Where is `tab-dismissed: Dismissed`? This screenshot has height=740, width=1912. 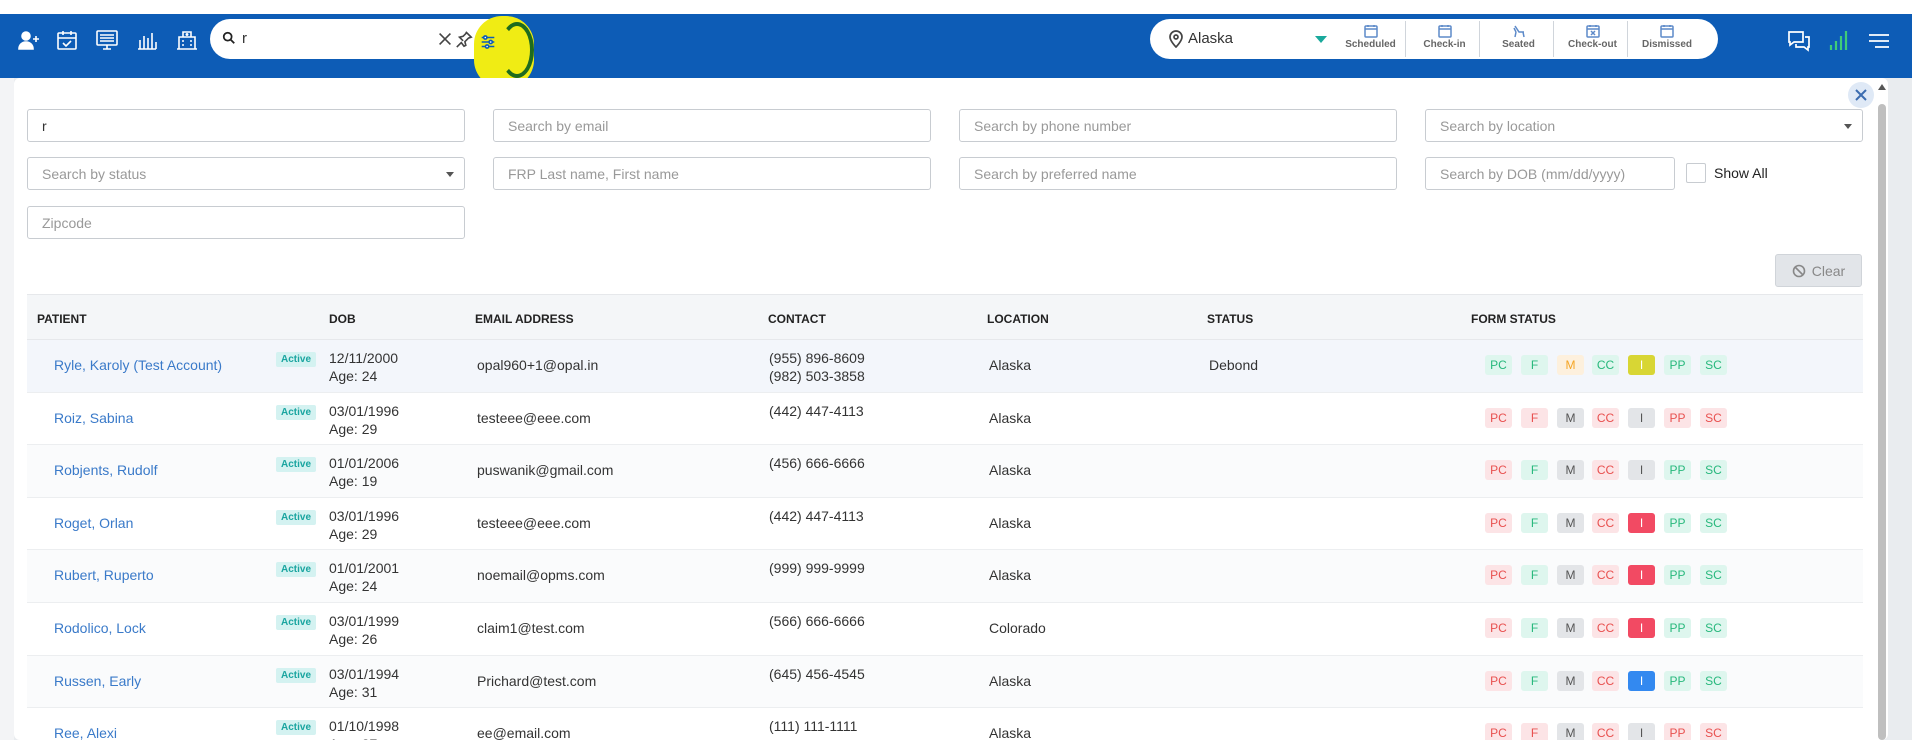 tab-dismissed: Dismissed is located at coordinates (1667, 39).